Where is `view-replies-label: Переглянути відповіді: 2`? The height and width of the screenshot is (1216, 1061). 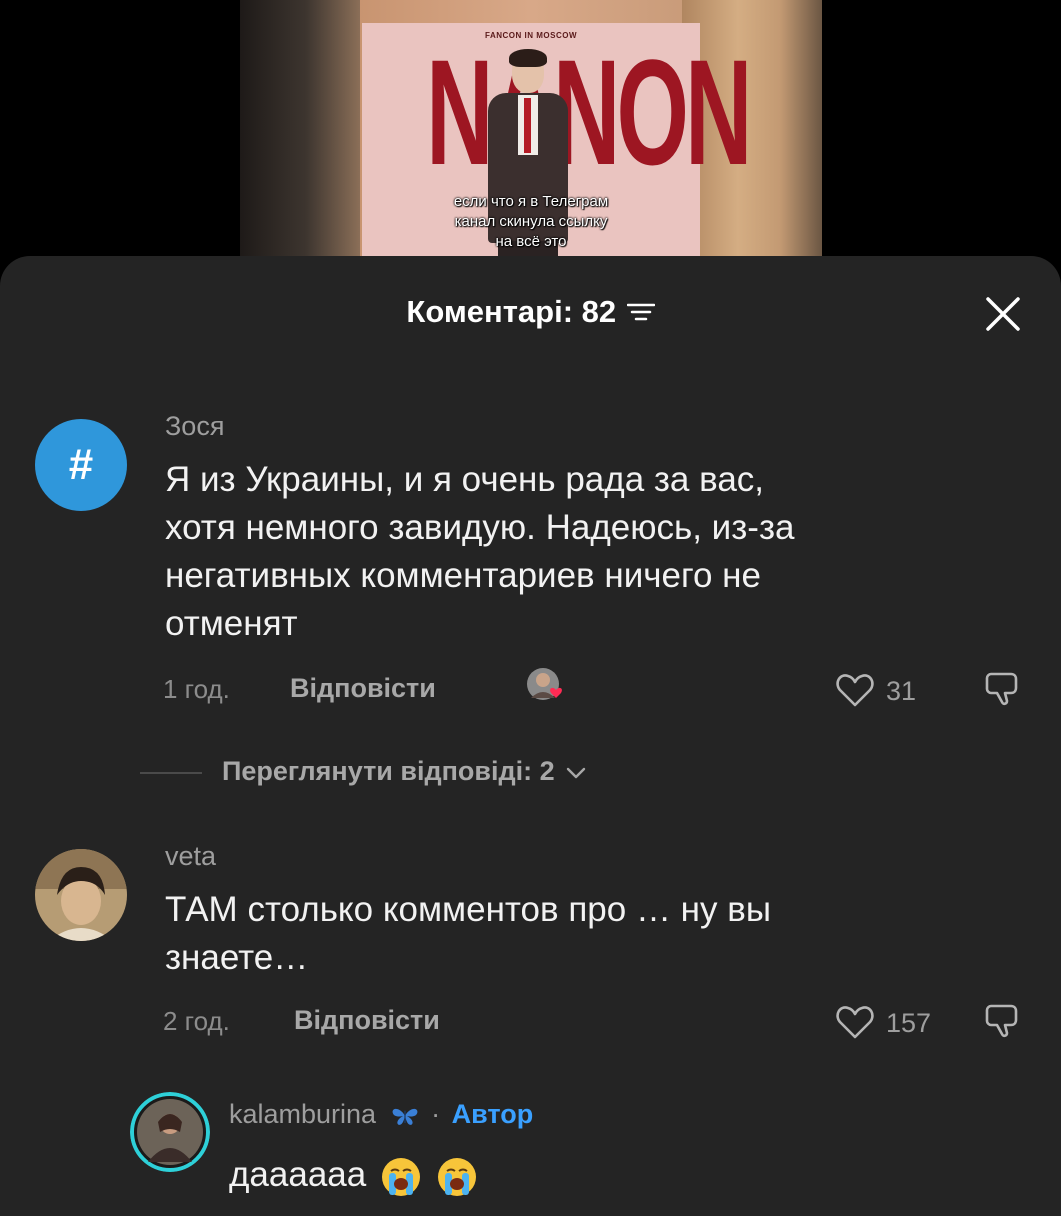 view-replies-label: Переглянути відповіді: 2 is located at coordinates (388, 771).